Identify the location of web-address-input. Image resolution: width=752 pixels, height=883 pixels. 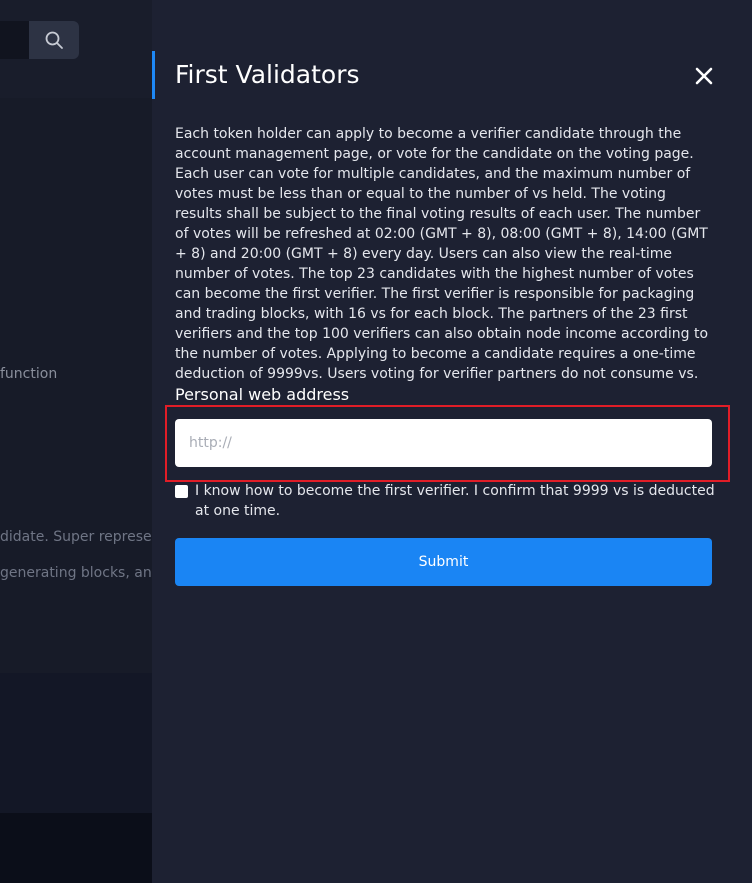
(443, 443).